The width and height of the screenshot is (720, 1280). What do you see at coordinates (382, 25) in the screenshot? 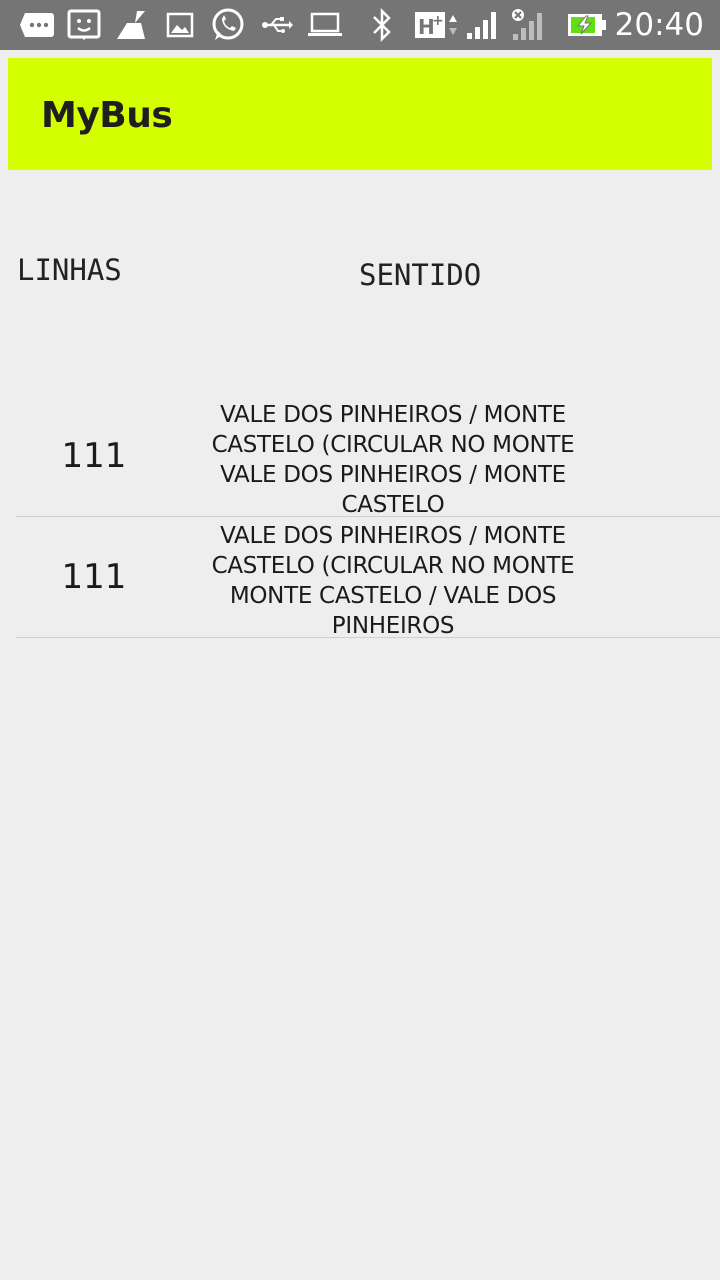
I see `bluetooth-icon` at bounding box center [382, 25].